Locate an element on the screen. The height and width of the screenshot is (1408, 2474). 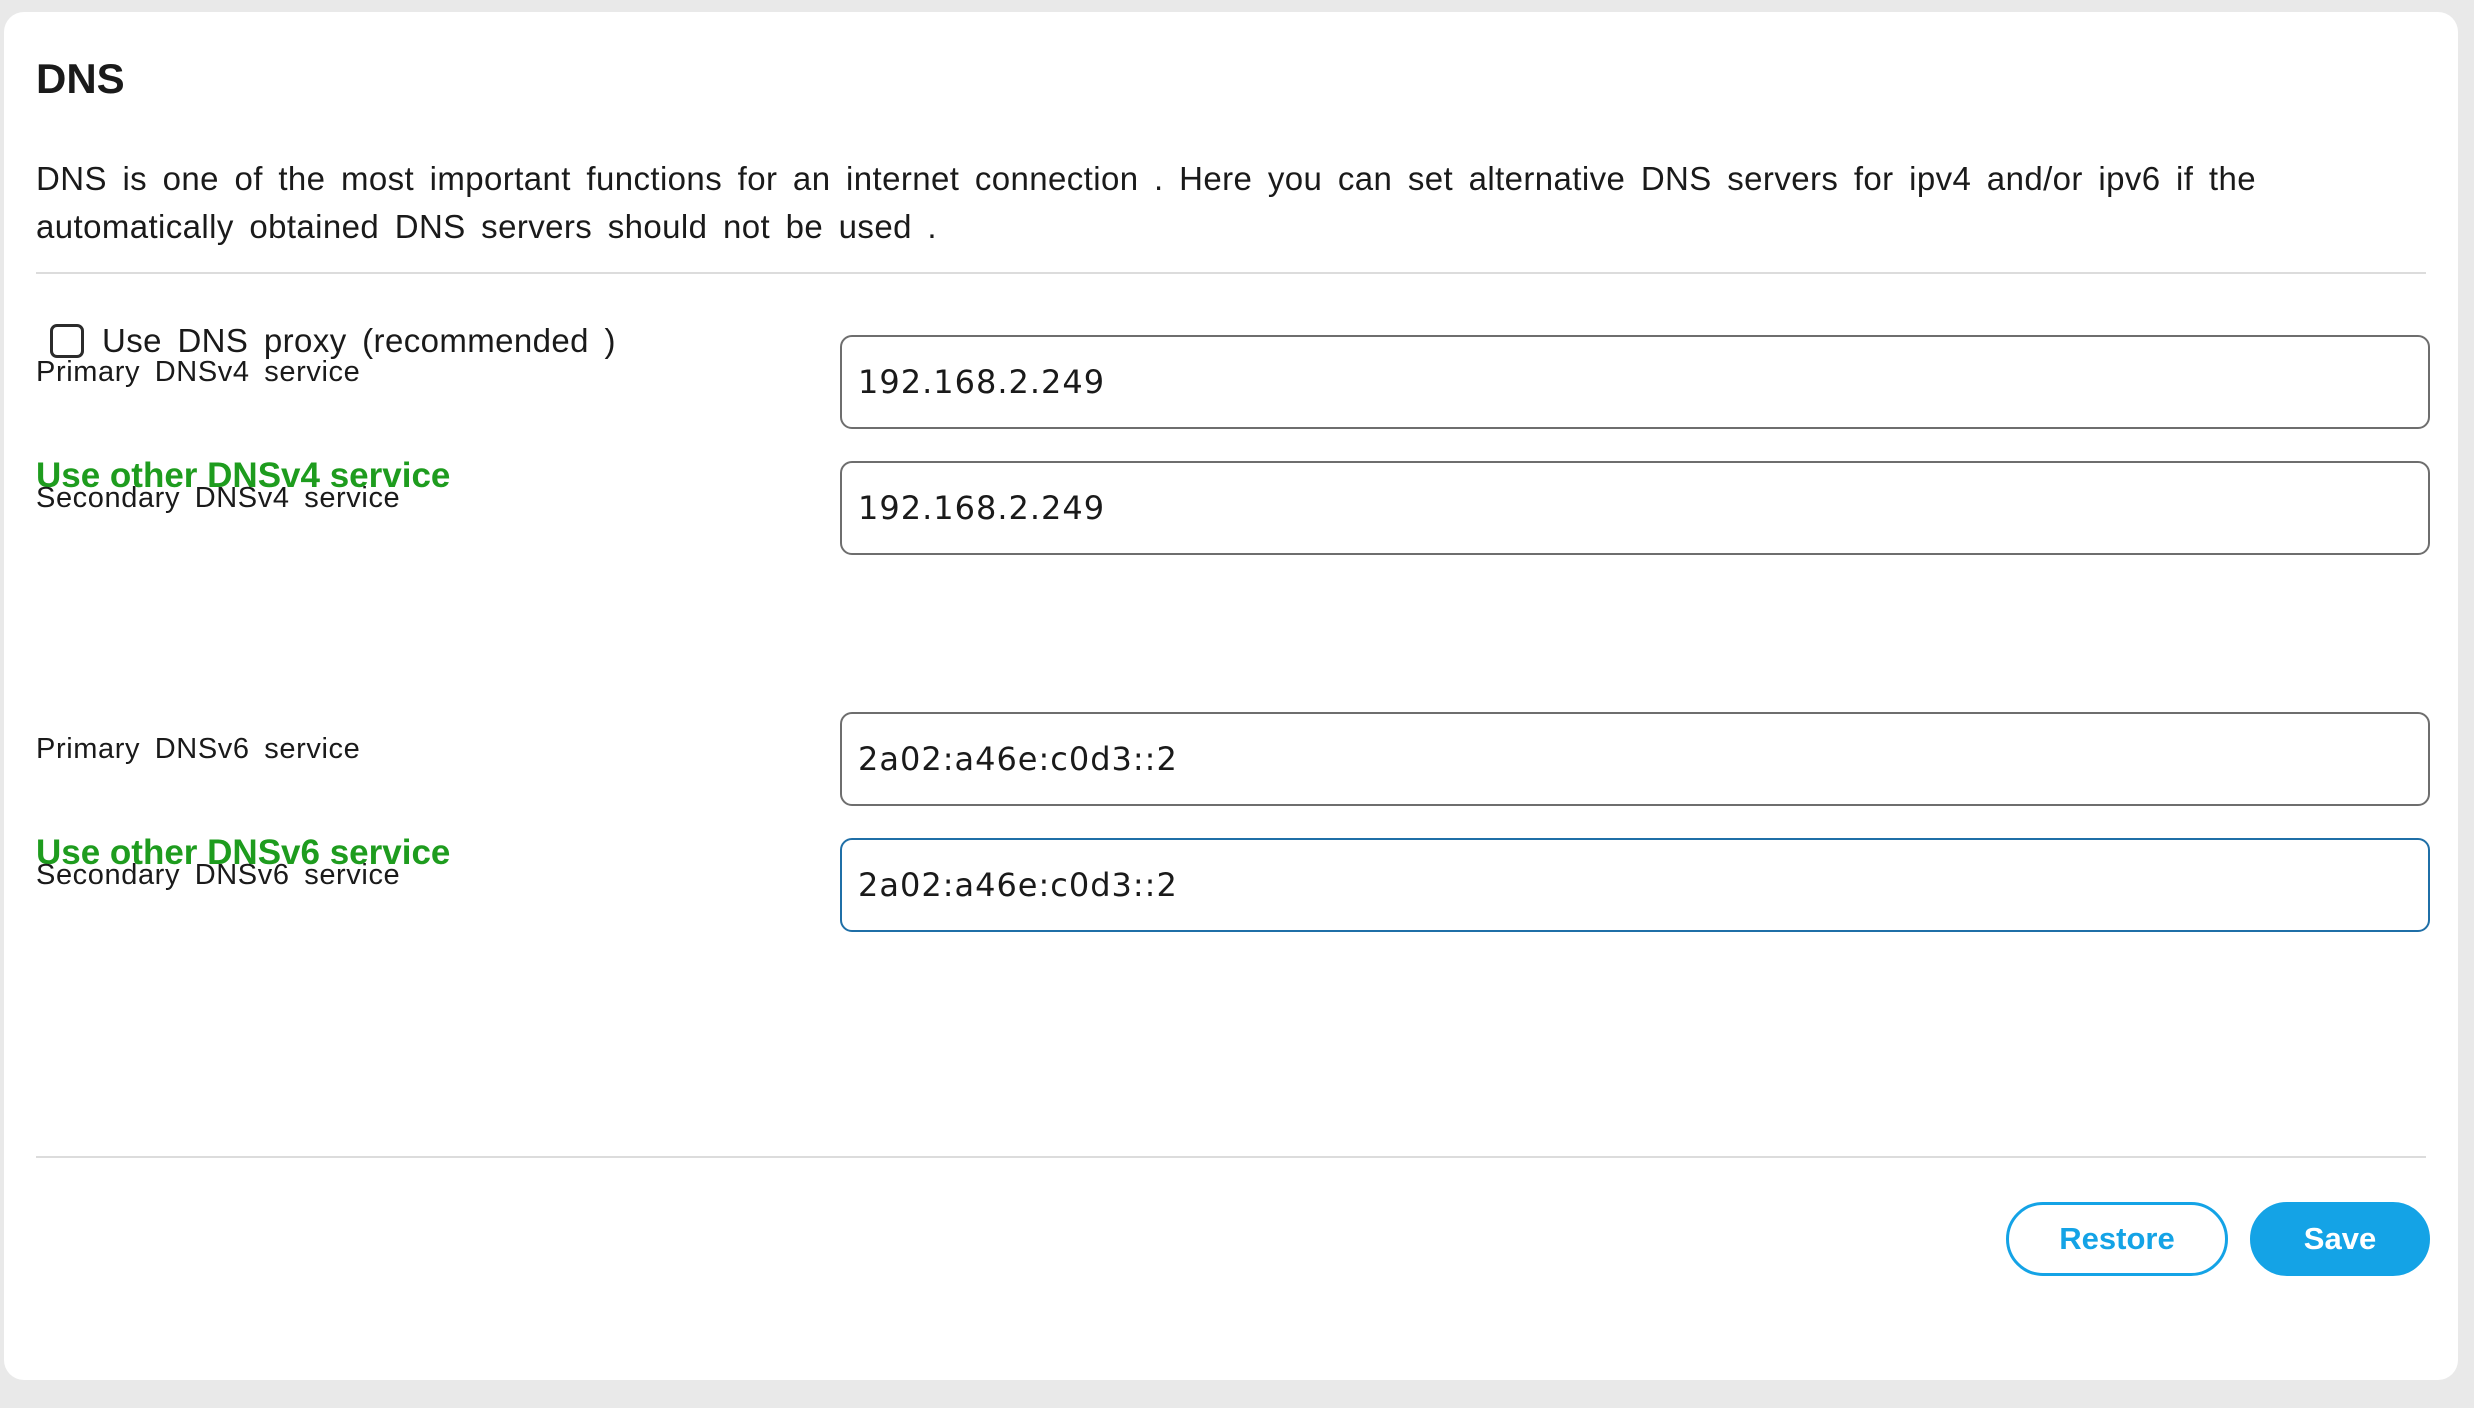
secondary-dnsv4-label: Secondary DNSv4 service is located at coordinates (218, 498).